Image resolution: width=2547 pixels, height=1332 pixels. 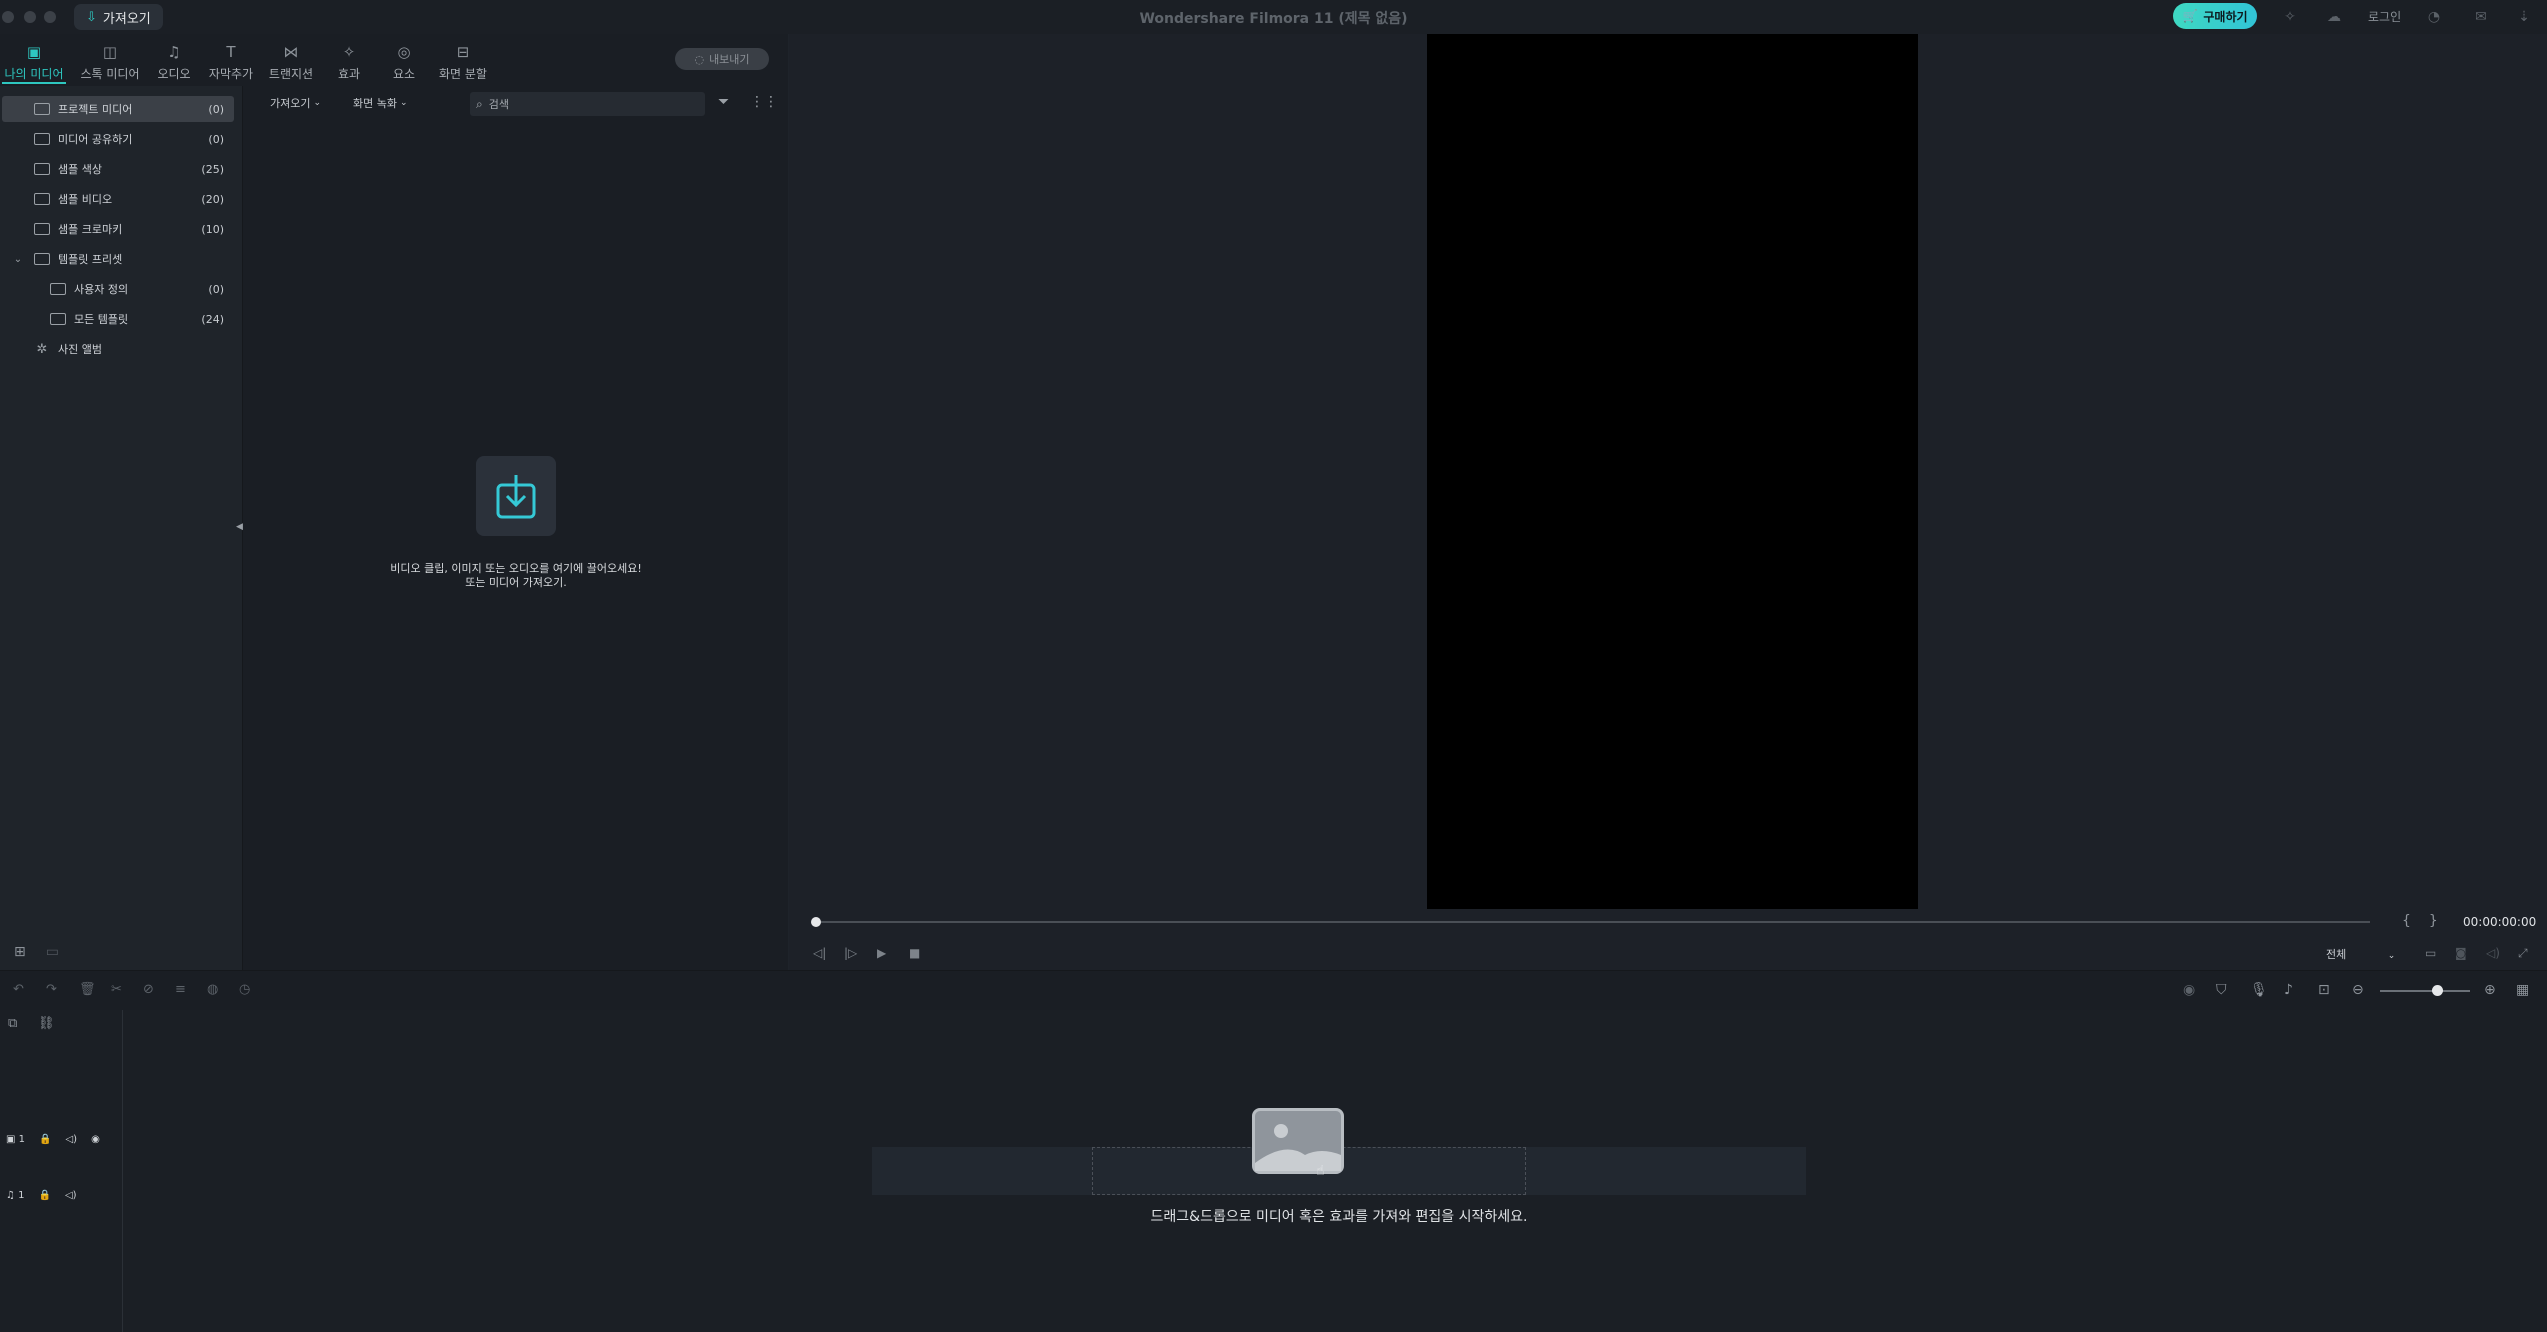 I want to click on redo-icon: ↷, so click(x=51, y=989).